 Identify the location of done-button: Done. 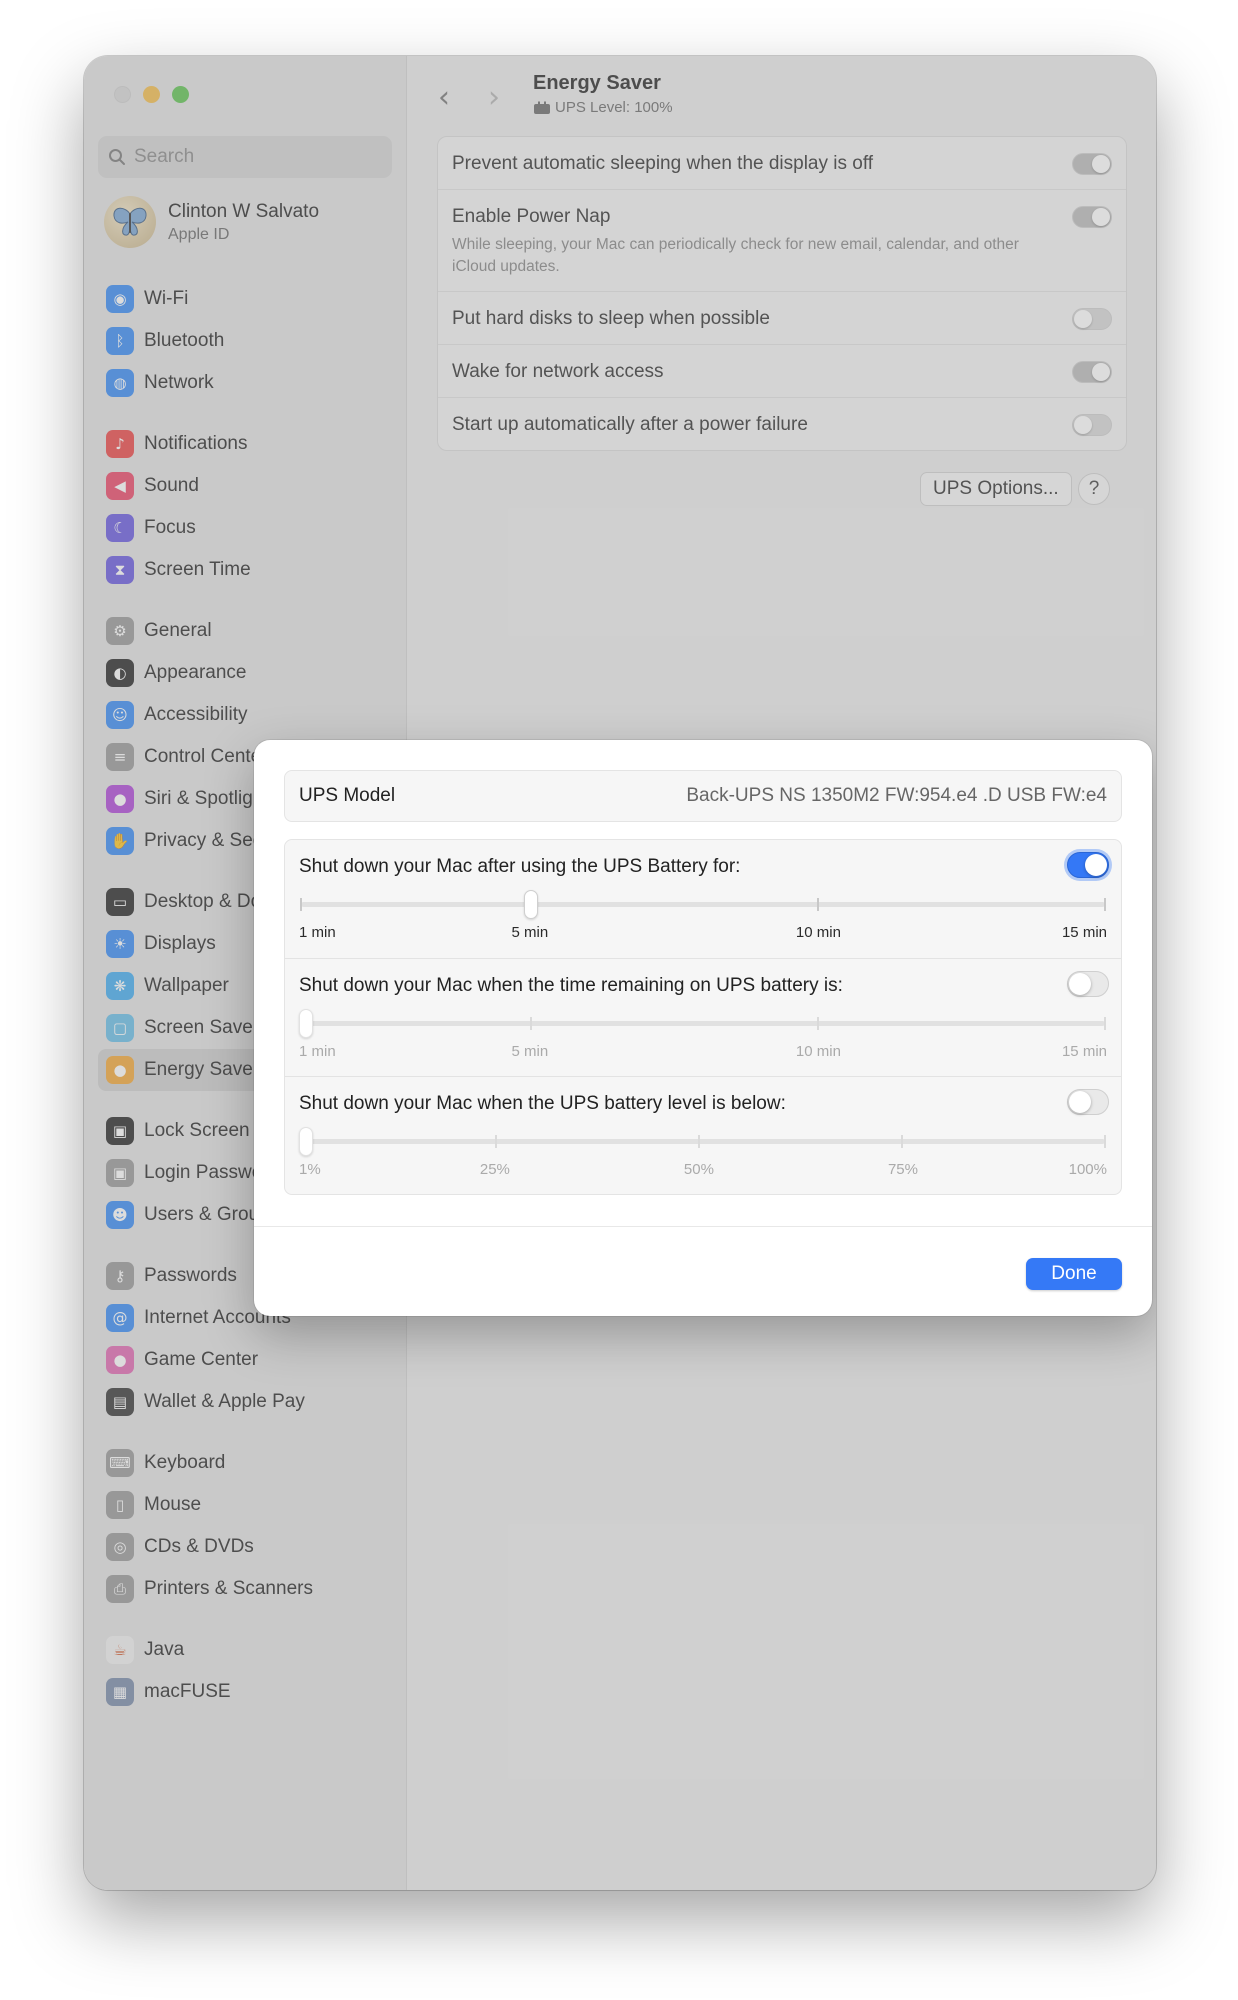
(1074, 1274).